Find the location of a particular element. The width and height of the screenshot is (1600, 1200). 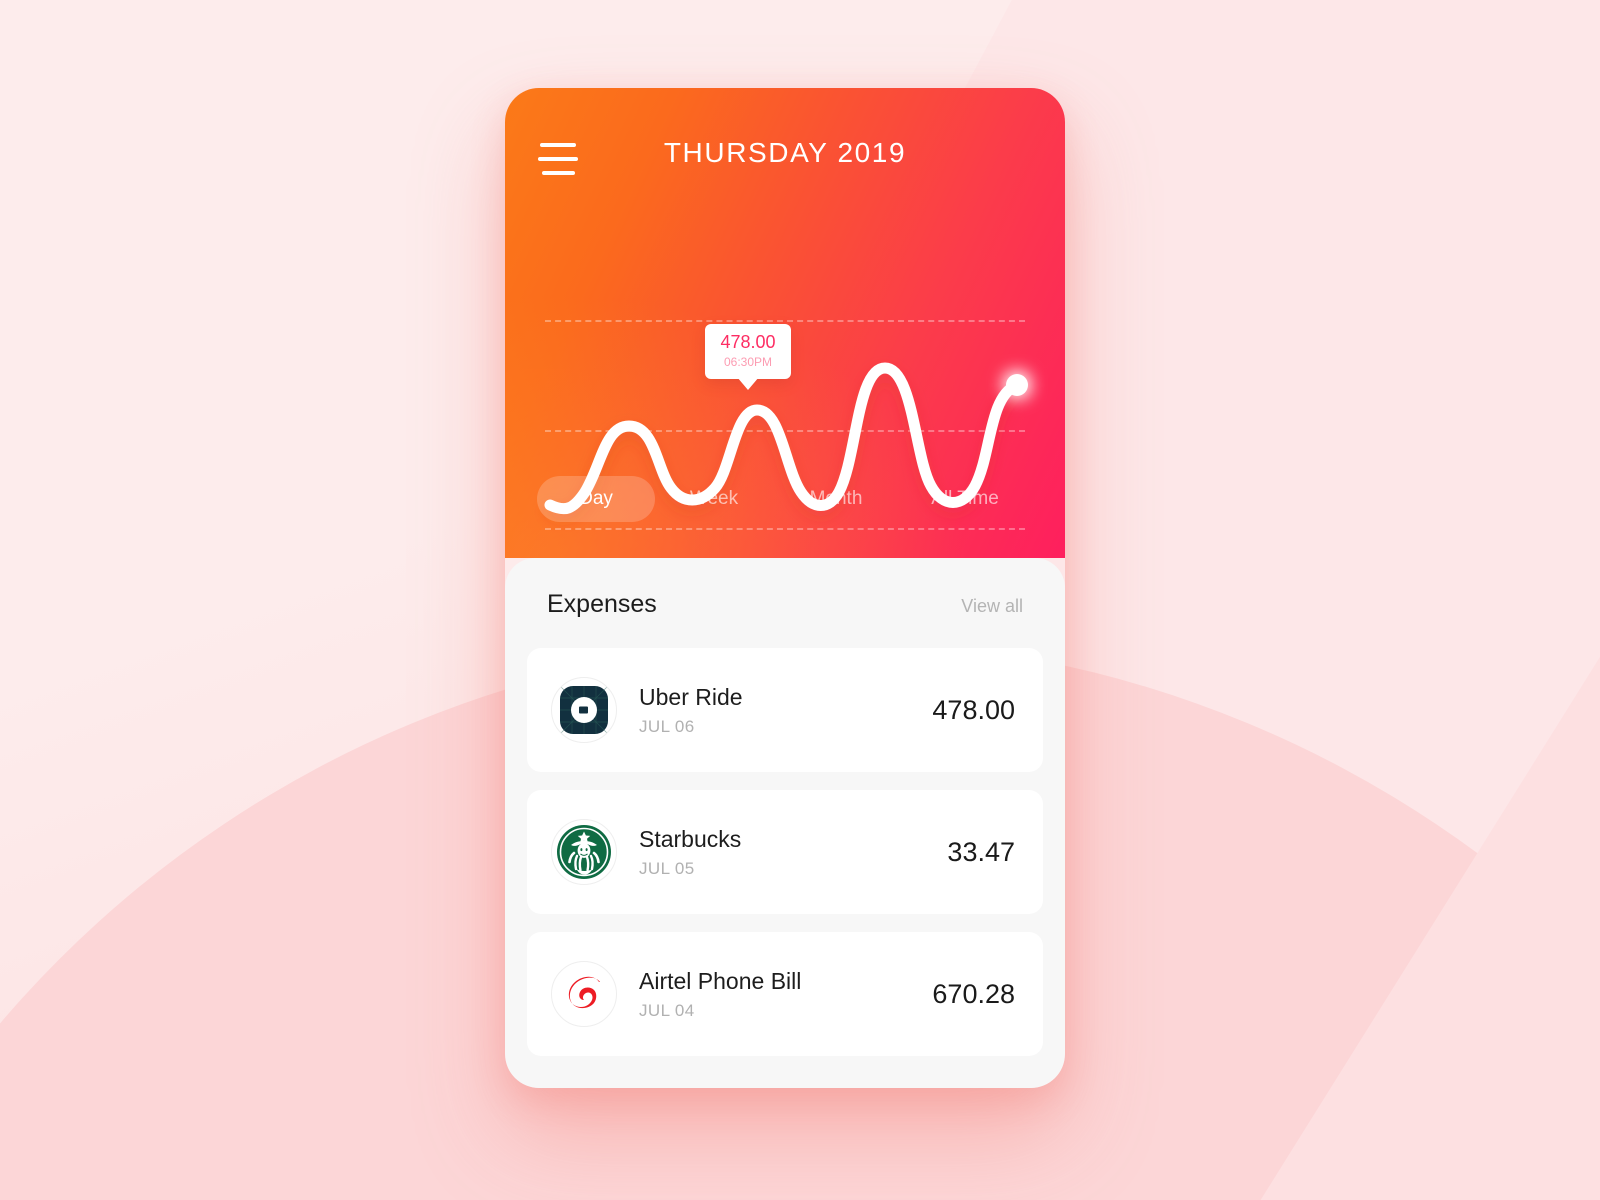

tab-day: Day is located at coordinates (596, 499).